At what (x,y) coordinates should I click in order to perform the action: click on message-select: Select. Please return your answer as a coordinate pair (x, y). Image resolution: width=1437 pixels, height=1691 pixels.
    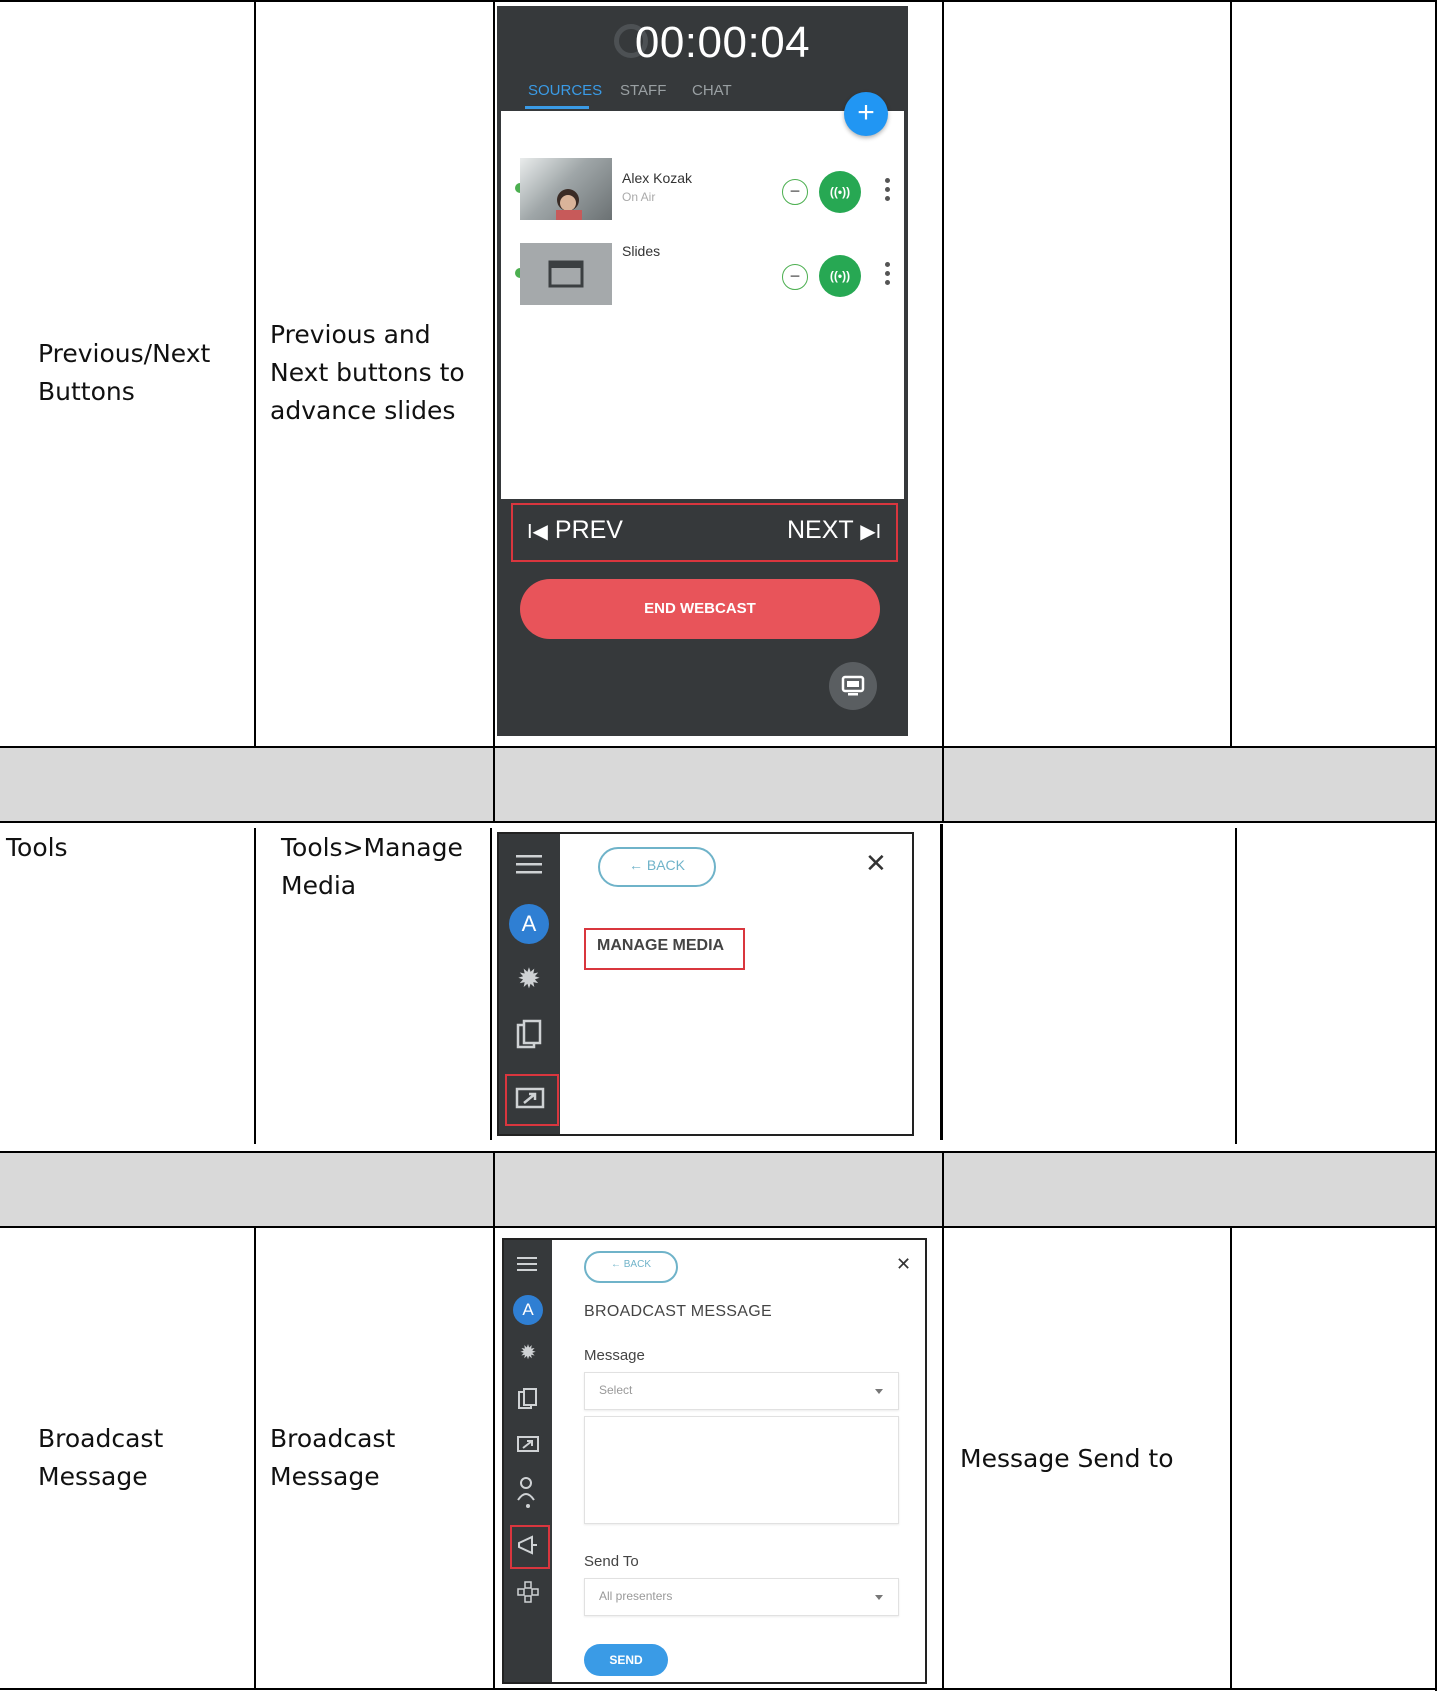
    Looking at the image, I should click on (741, 1391).